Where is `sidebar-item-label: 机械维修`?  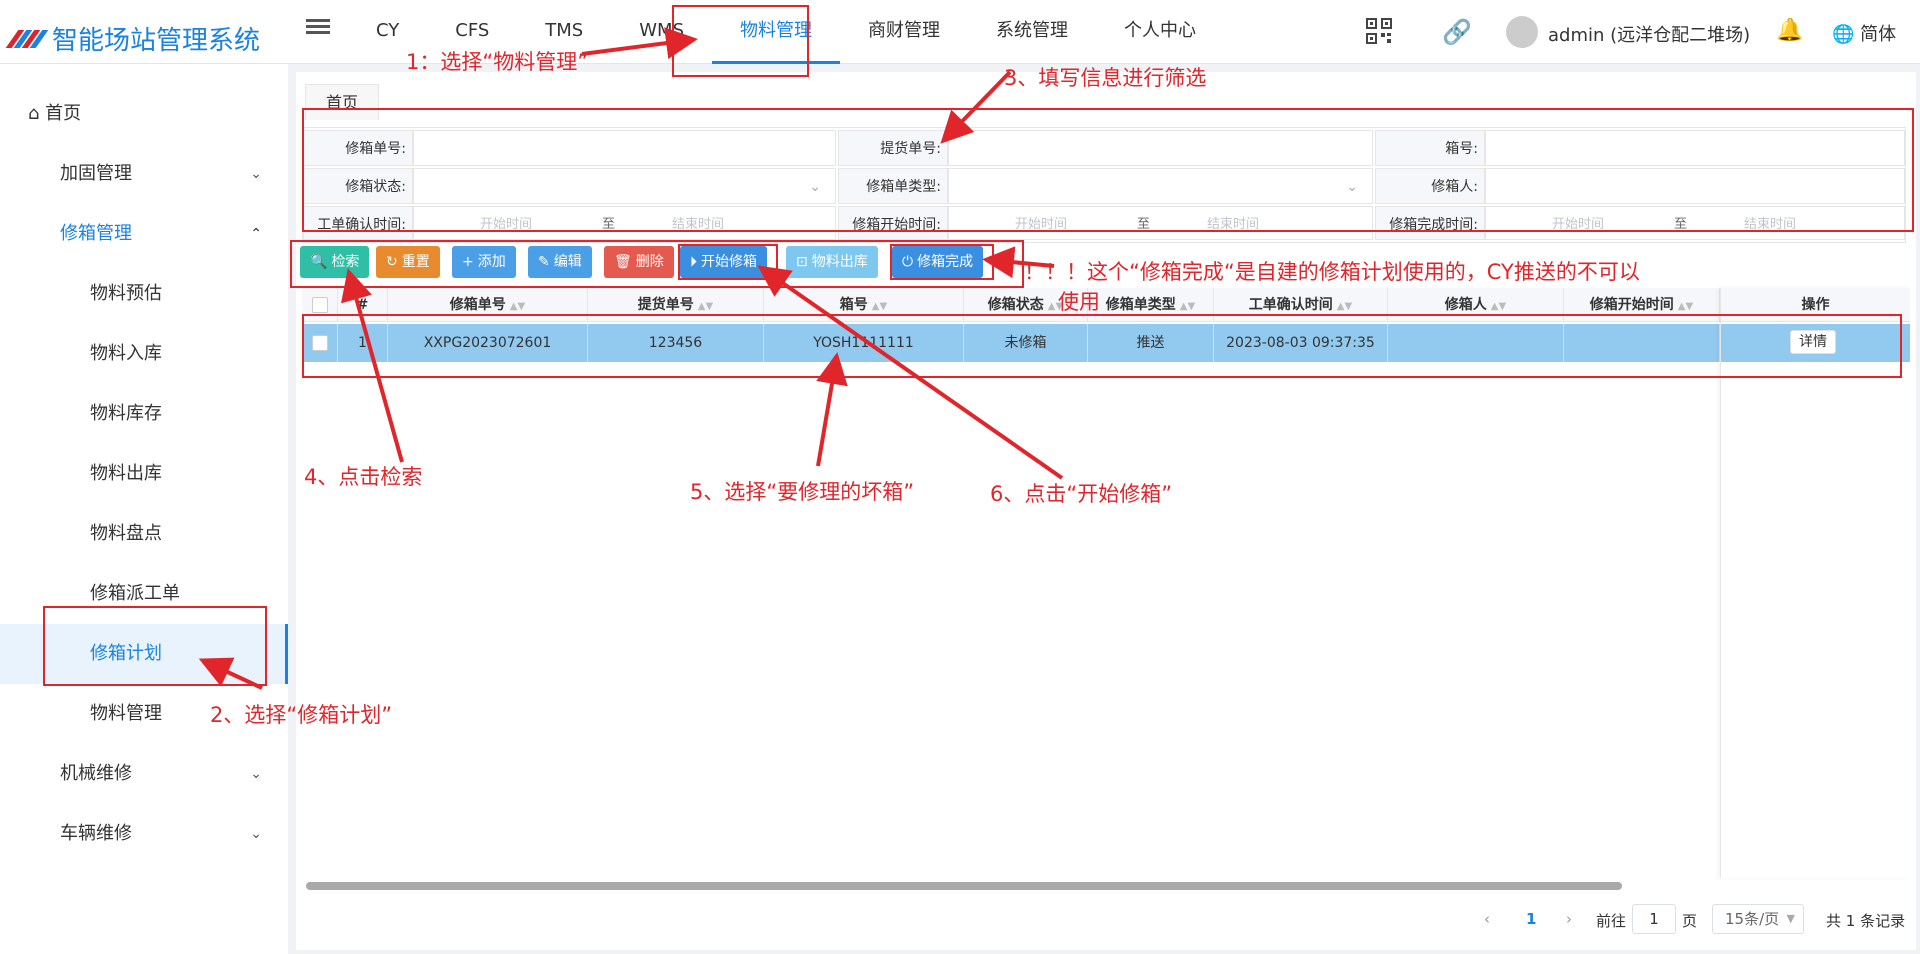
sidebar-item-label: 机械维修 is located at coordinates (96, 773).